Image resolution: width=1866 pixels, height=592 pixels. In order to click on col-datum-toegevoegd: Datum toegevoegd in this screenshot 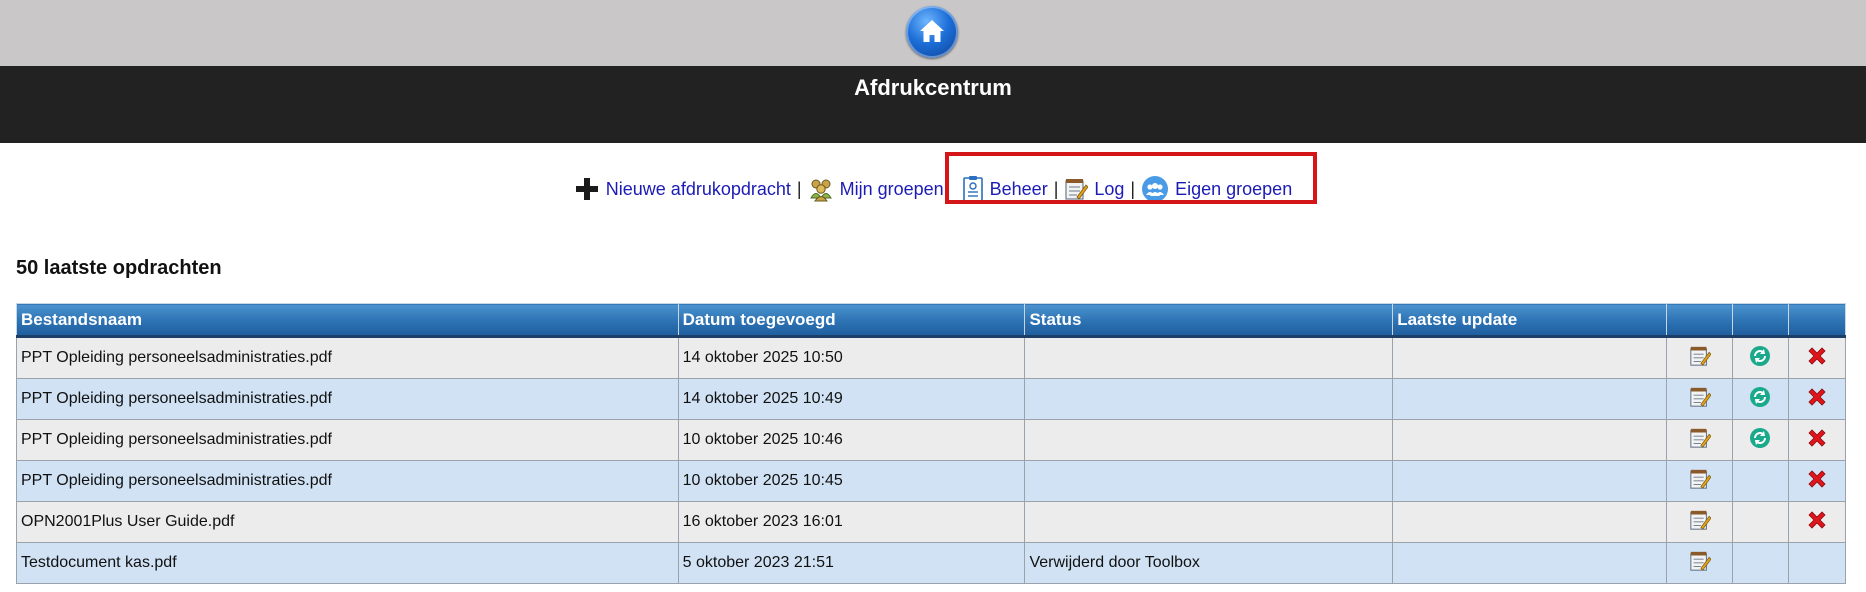, I will do `click(851, 320)`.